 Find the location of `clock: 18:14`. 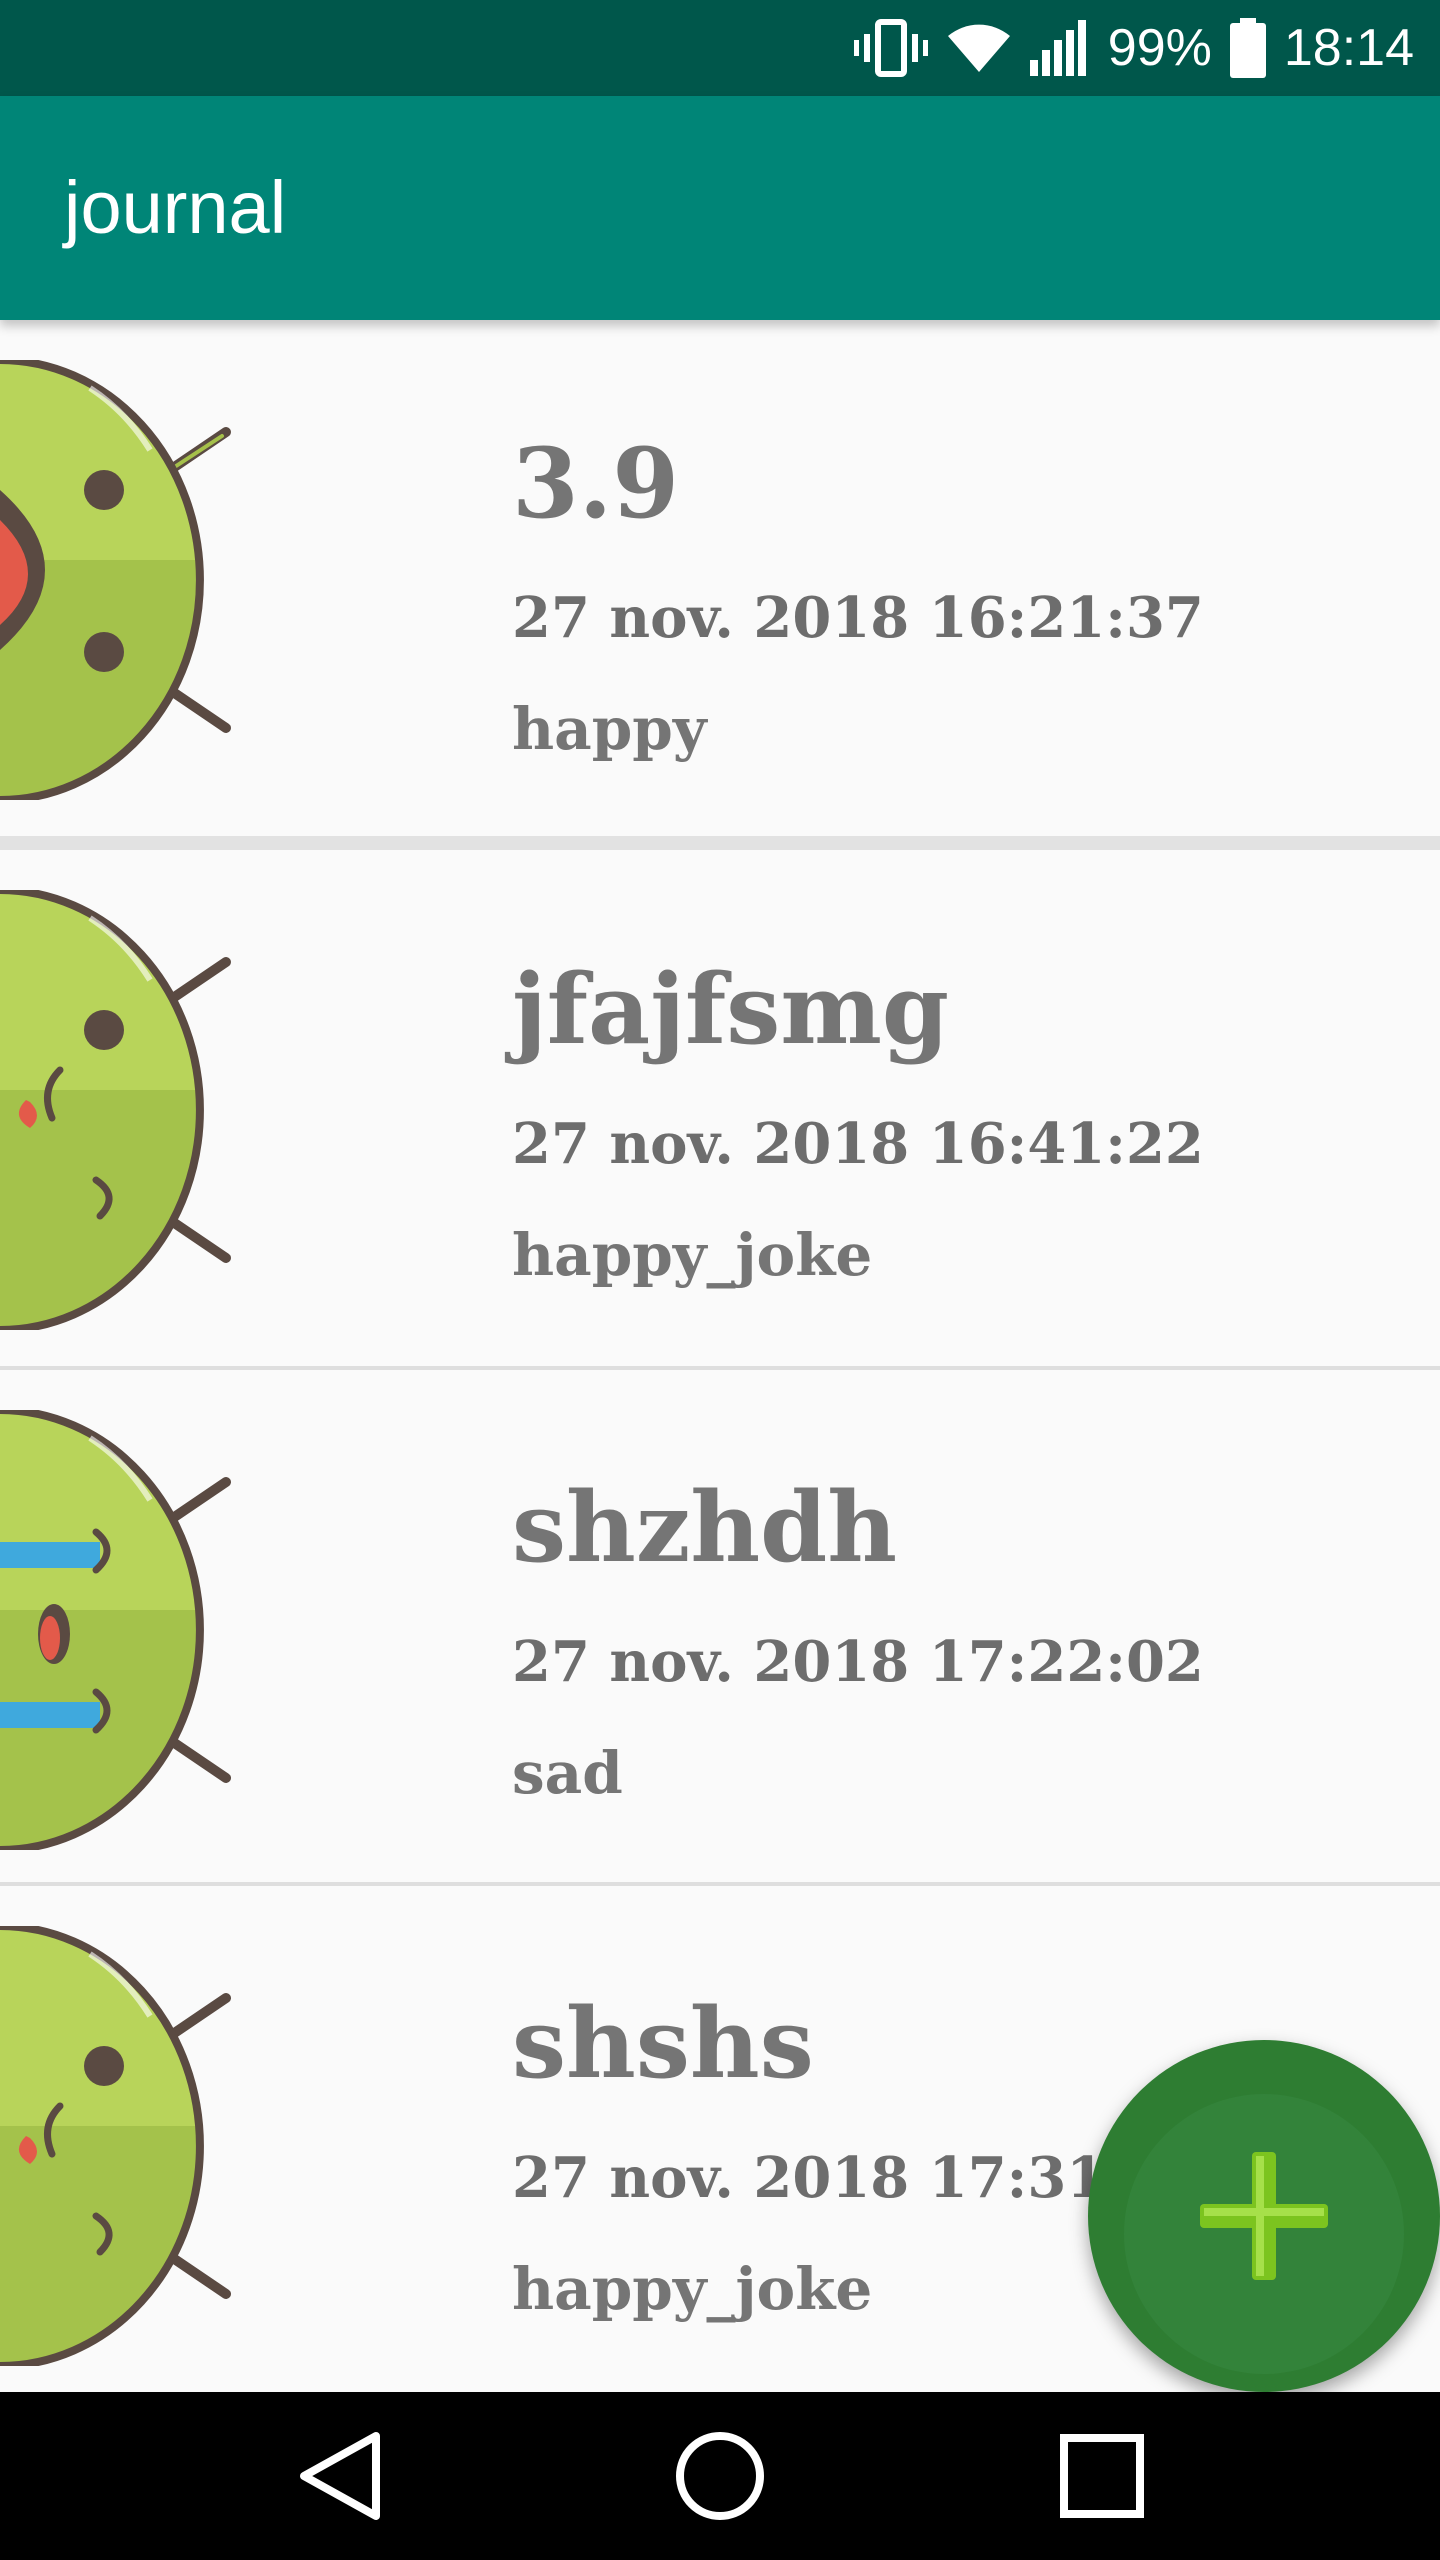

clock: 18:14 is located at coordinates (1348, 48).